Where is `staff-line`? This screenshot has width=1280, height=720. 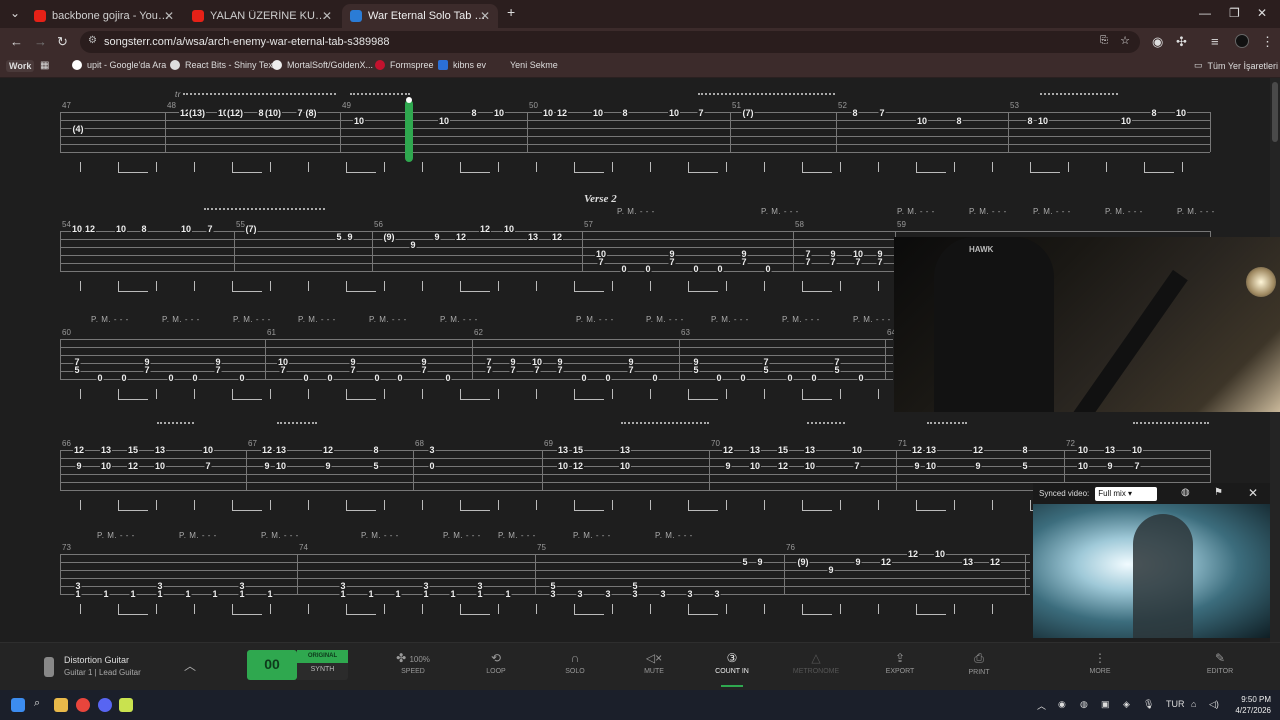
staff-line is located at coordinates (545, 586).